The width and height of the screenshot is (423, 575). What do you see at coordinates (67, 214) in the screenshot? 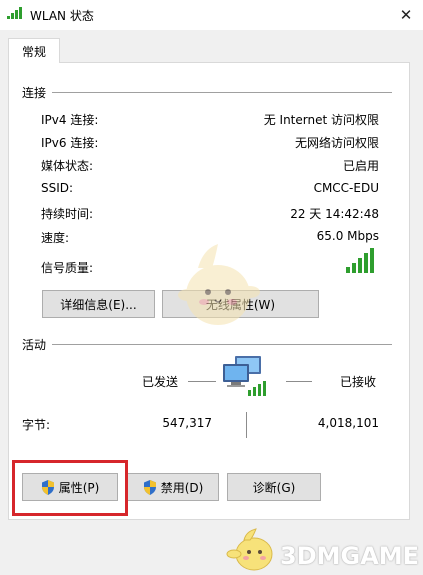
I see `row-label-duration: 持续时间:` at bounding box center [67, 214].